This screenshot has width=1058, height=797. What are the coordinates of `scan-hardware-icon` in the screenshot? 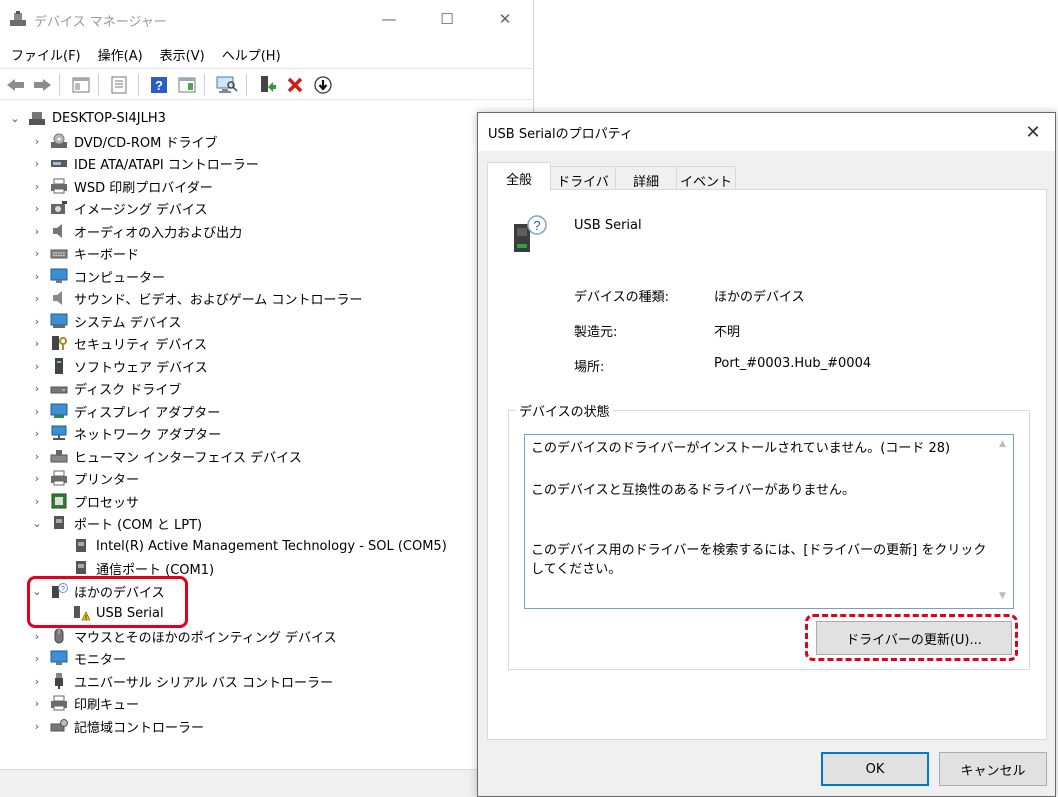 It's located at (227, 85).